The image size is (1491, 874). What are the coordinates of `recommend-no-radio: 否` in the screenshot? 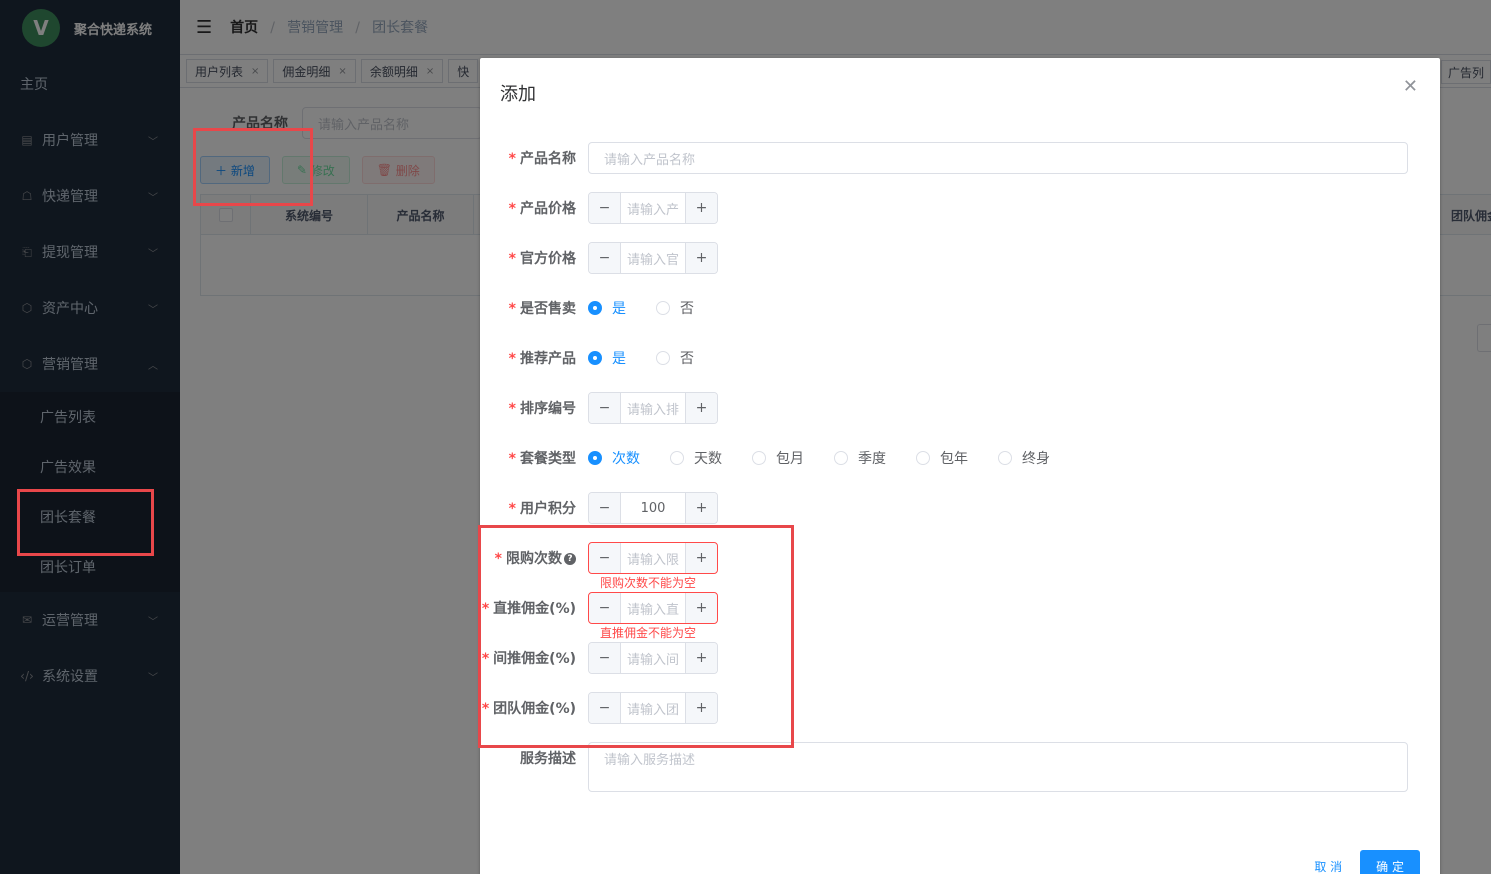 It's located at (675, 358).